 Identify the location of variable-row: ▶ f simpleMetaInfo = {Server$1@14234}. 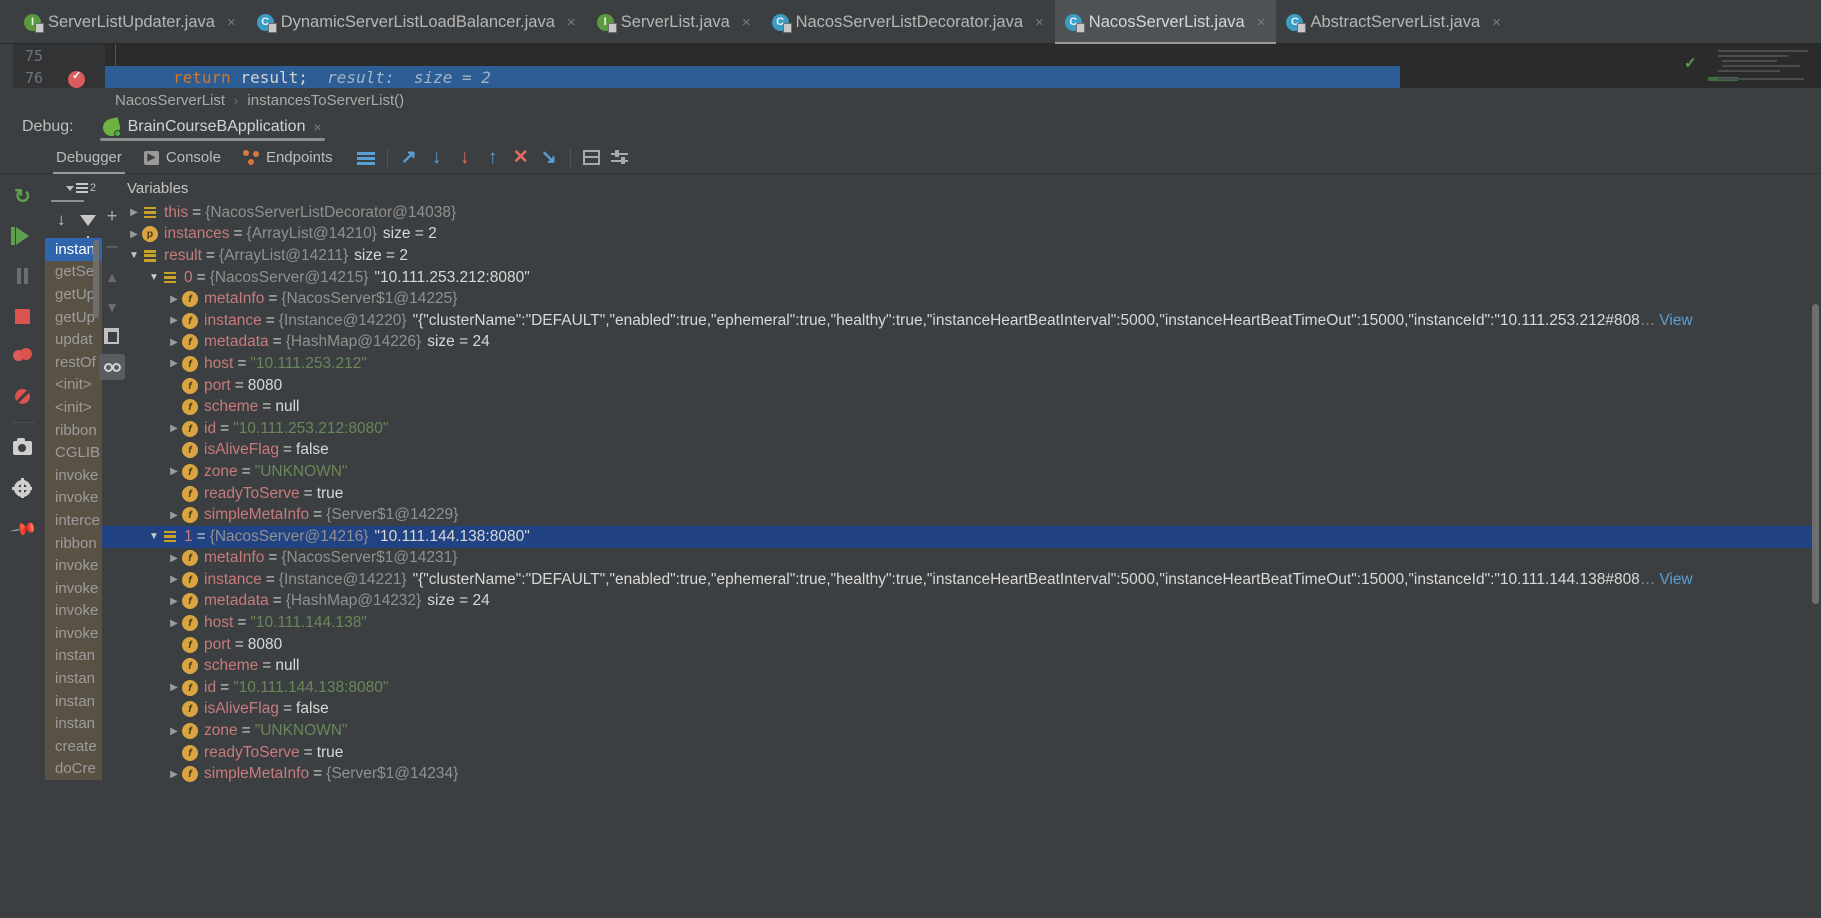
(956, 774).